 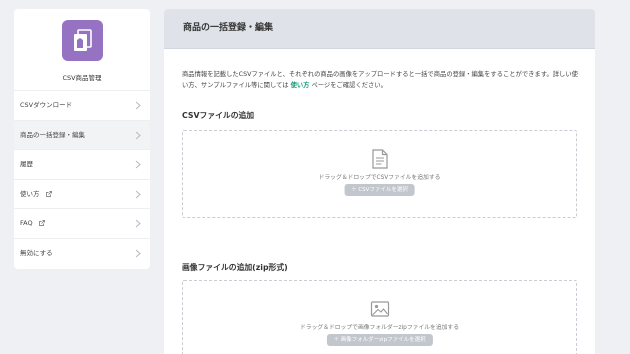 What do you see at coordinates (26, 164) in the screenshot?
I see `sidebar-item-label: 履歴` at bounding box center [26, 164].